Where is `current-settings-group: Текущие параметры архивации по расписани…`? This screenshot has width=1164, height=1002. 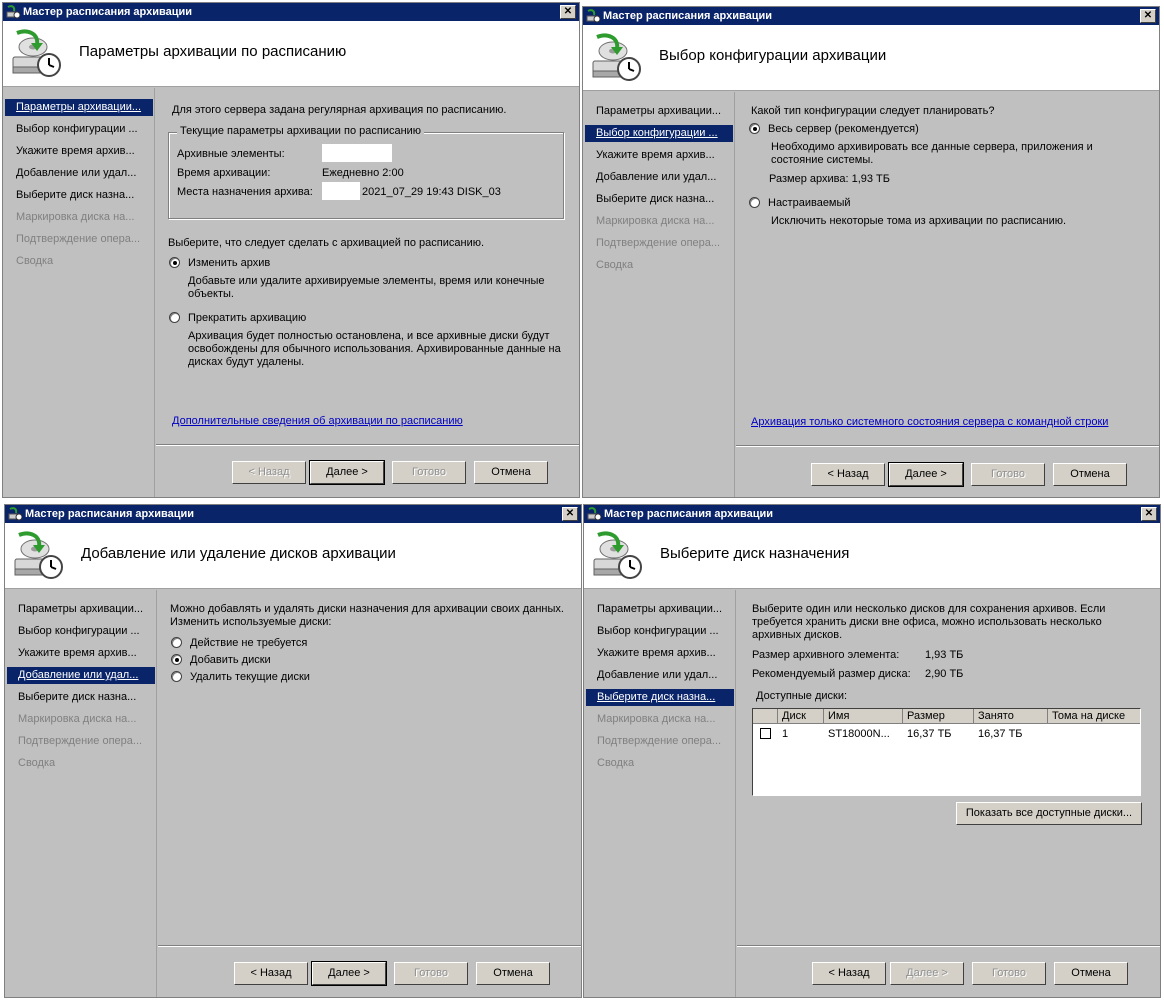
current-settings-group: Текущие параметры архивации по расписани… is located at coordinates (366, 172).